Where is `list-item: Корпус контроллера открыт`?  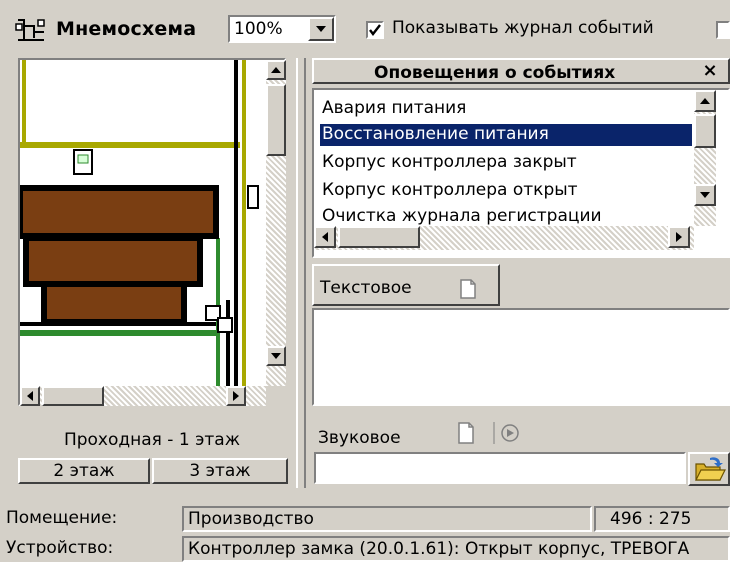 list-item: Корпус контроллера открыт is located at coordinates (449, 191).